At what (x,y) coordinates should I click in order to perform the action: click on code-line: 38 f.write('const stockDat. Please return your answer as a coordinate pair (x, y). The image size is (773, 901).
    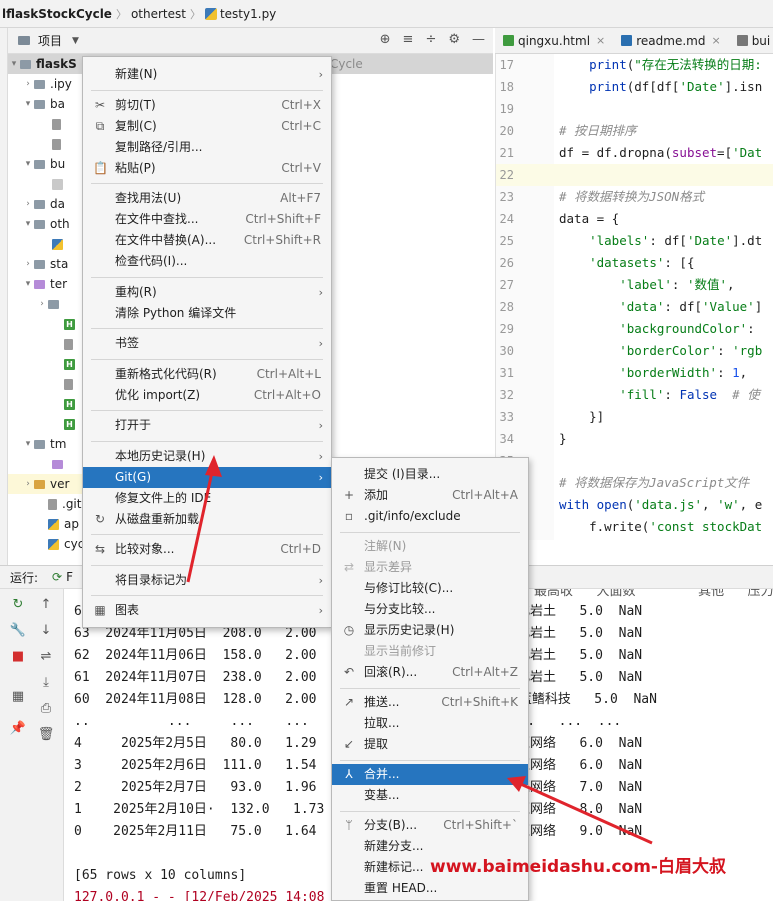
    Looking at the image, I should click on (634, 527).